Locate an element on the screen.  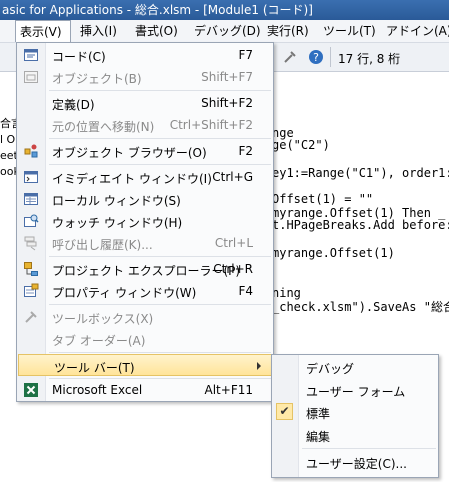
menu-item-label: ローカル ウィンドウ(S) is located at coordinates (116, 201).